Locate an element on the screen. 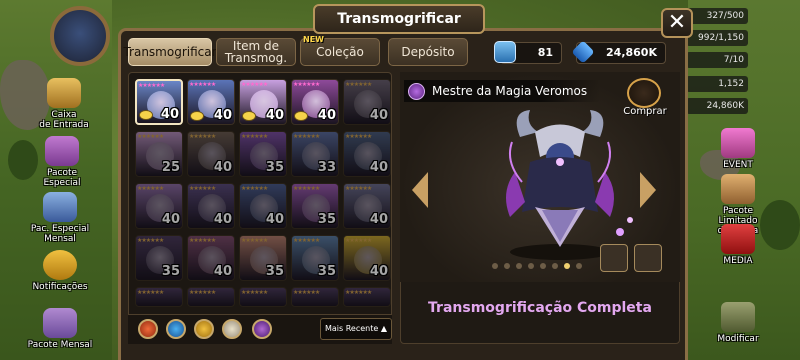 The image size is (800, 360). tab-storage: Depósito is located at coordinates (428, 52).